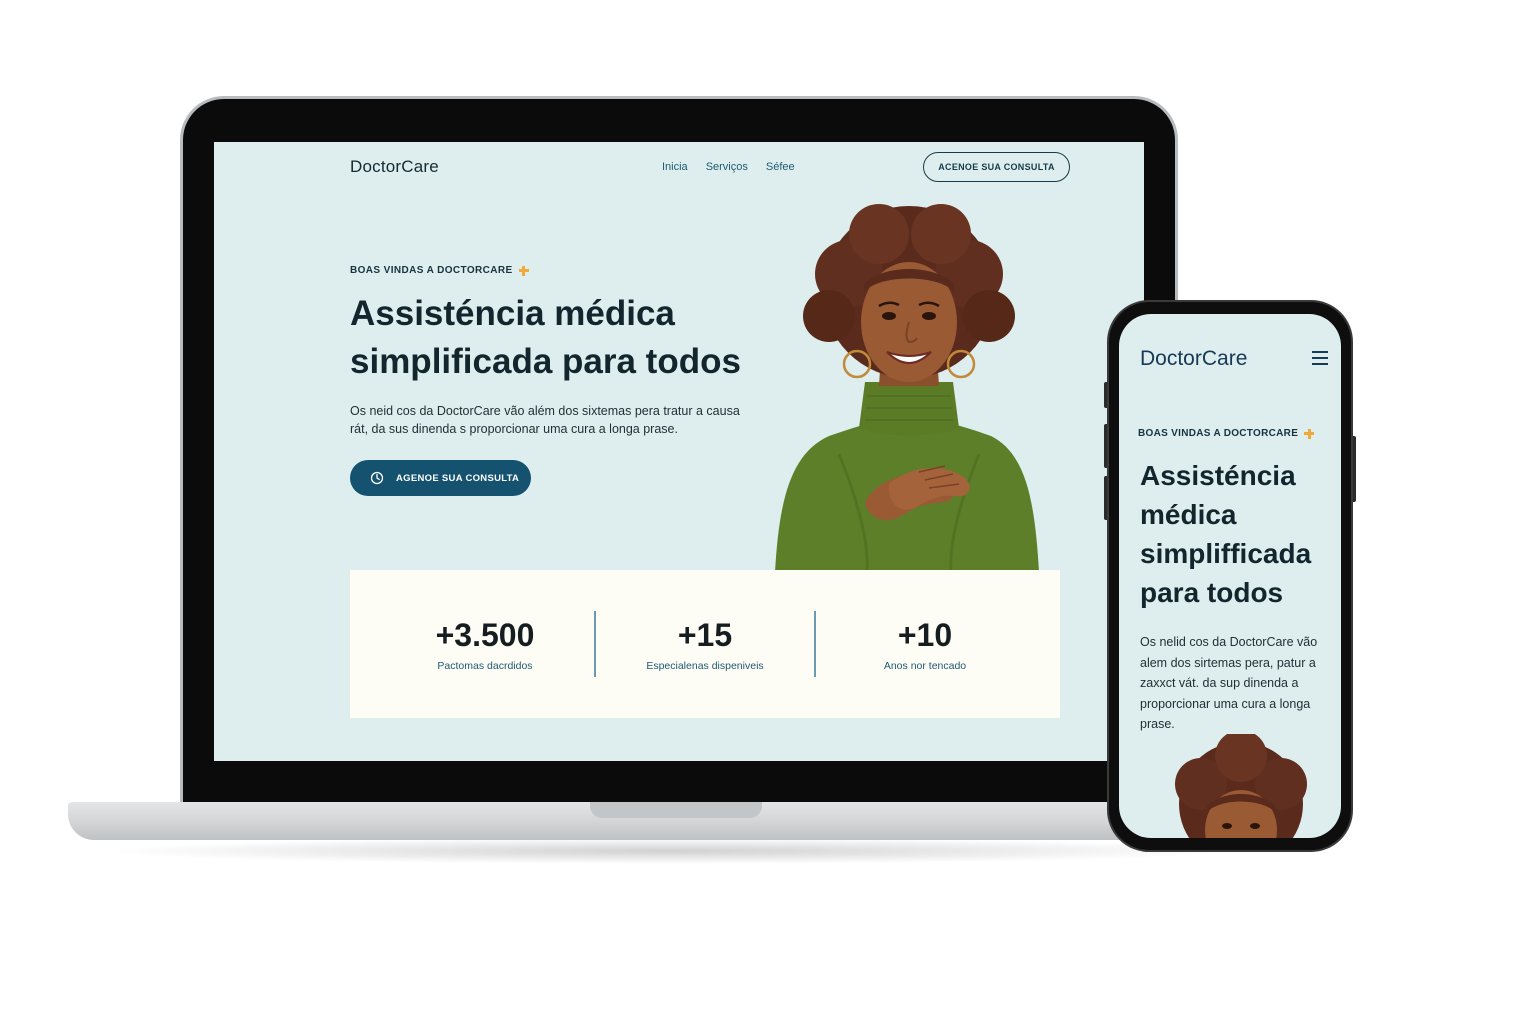 Image resolution: width=1536 pixels, height=1024 pixels. What do you see at coordinates (1218, 433) in the screenshot?
I see `mobile-eyebrow-text: BOAS VINDAS A DOCTORCARE` at bounding box center [1218, 433].